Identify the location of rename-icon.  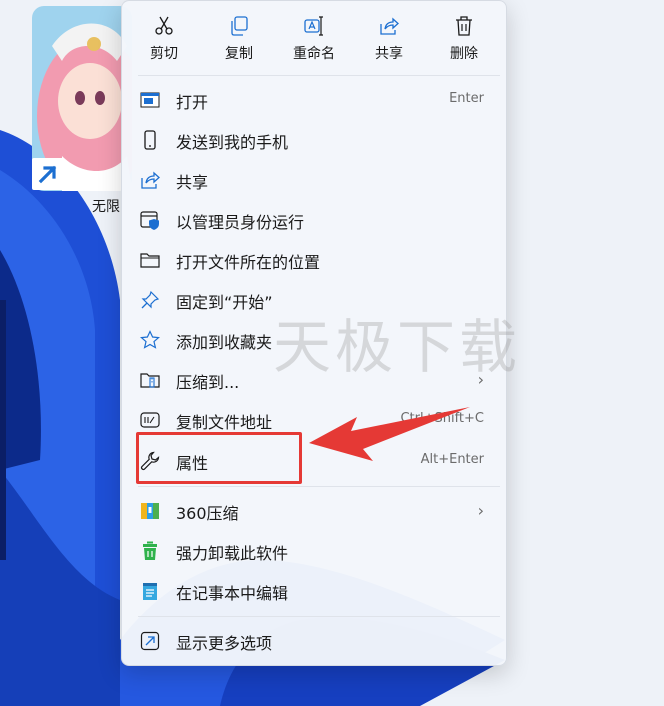
(313, 26).